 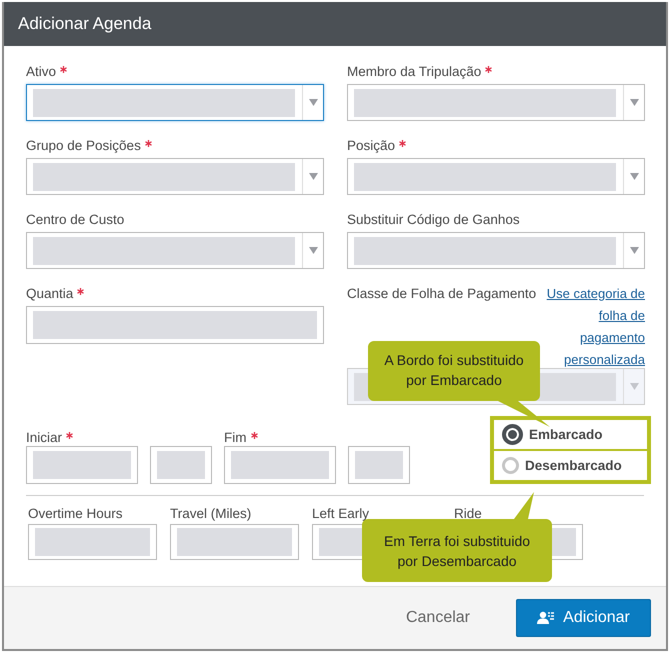 I want to click on radio-button, so click(x=512, y=434).